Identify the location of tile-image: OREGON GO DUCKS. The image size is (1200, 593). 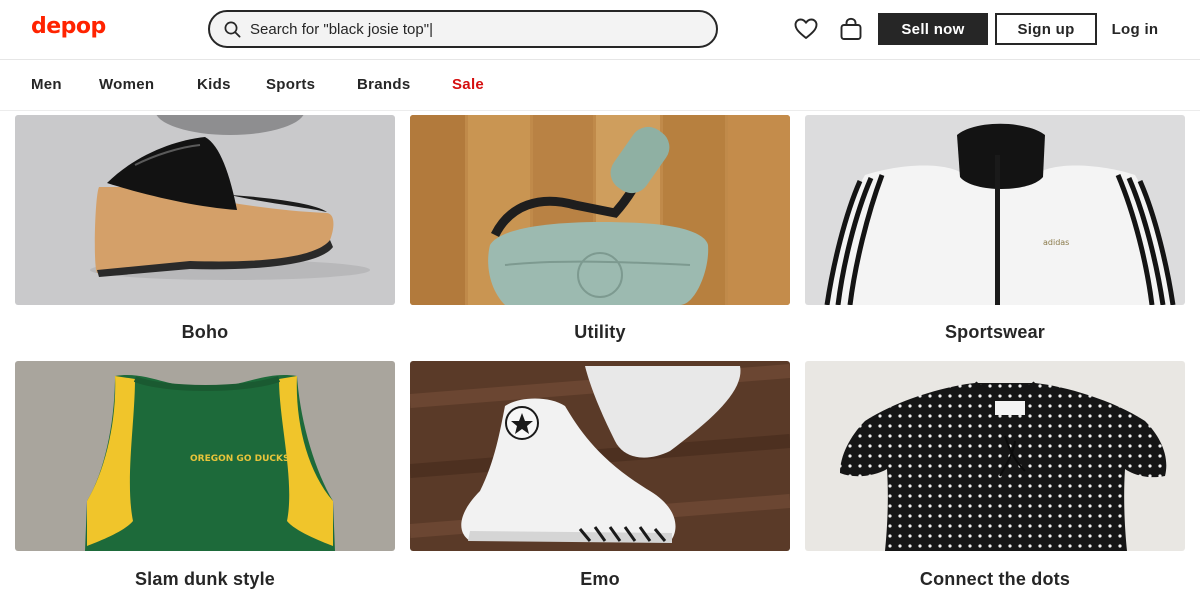
(205, 456).